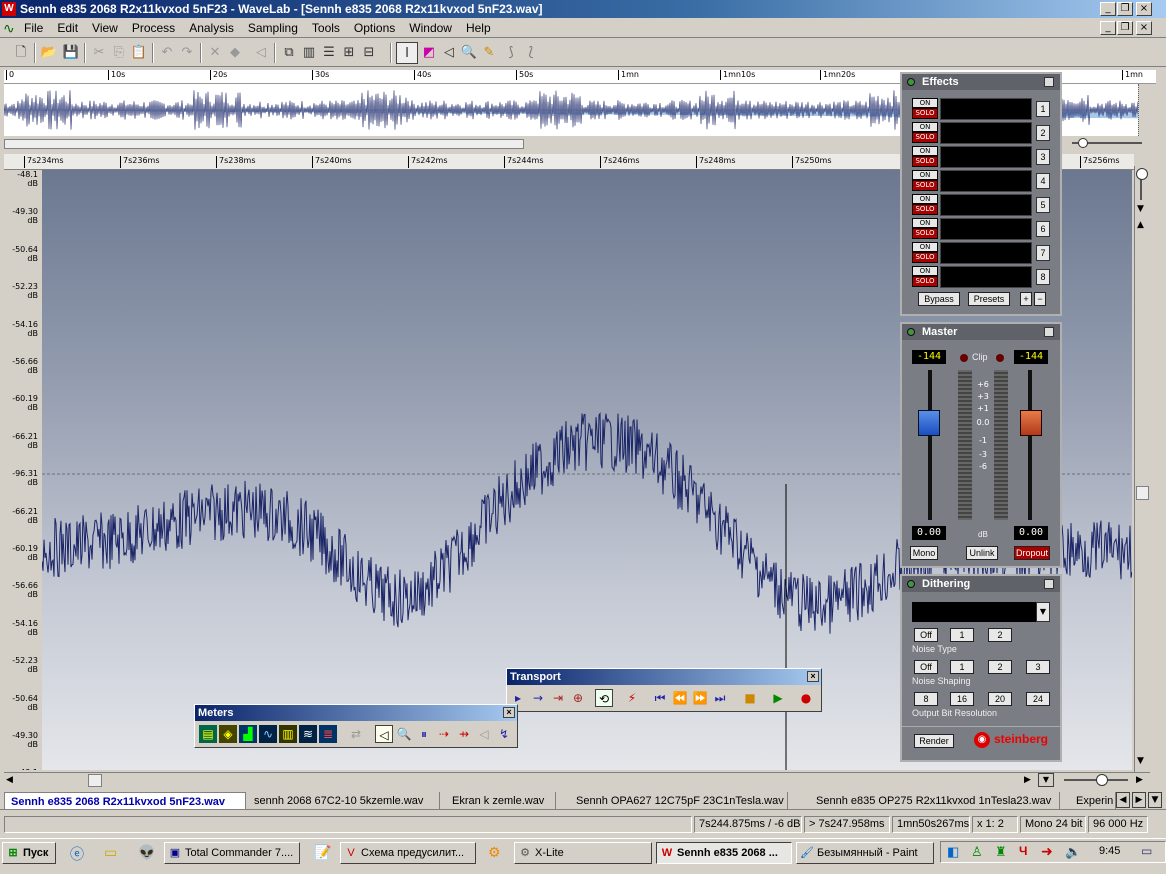 This screenshot has width=1166, height=874. I want to click on save-icon: 💾, so click(71, 53).